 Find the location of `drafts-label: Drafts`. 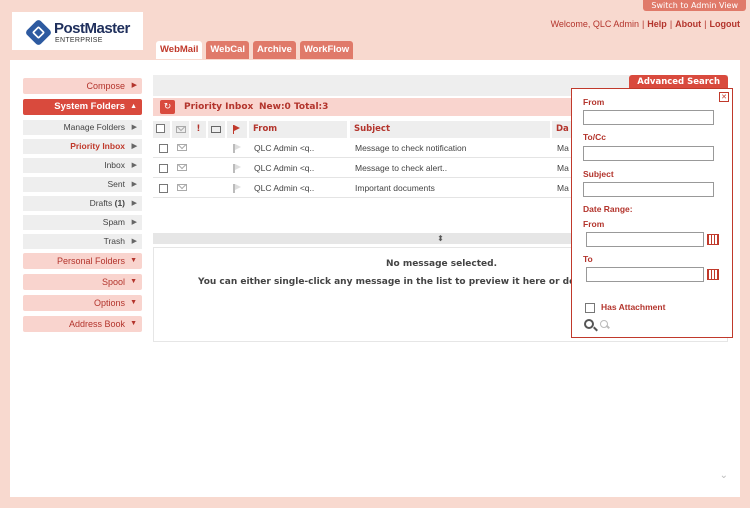

drafts-label: Drafts is located at coordinates (101, 203).